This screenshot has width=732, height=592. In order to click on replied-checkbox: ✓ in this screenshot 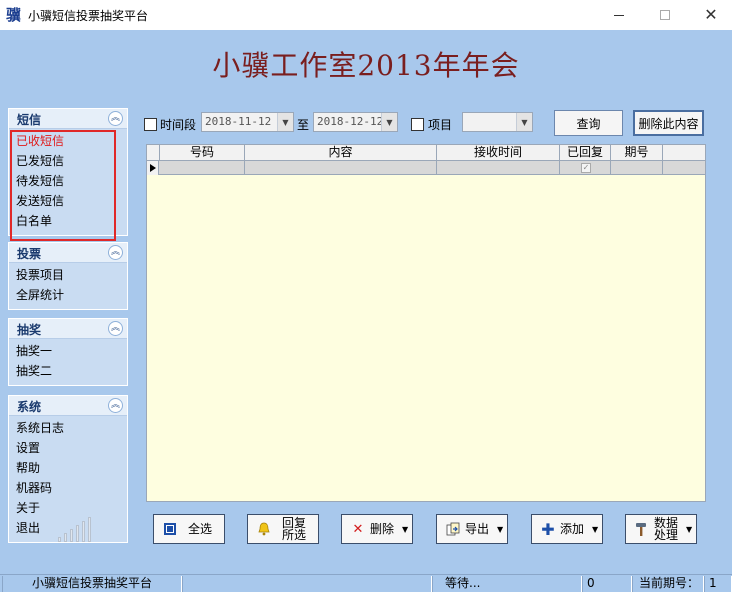, I will do `click(586, 168)`.